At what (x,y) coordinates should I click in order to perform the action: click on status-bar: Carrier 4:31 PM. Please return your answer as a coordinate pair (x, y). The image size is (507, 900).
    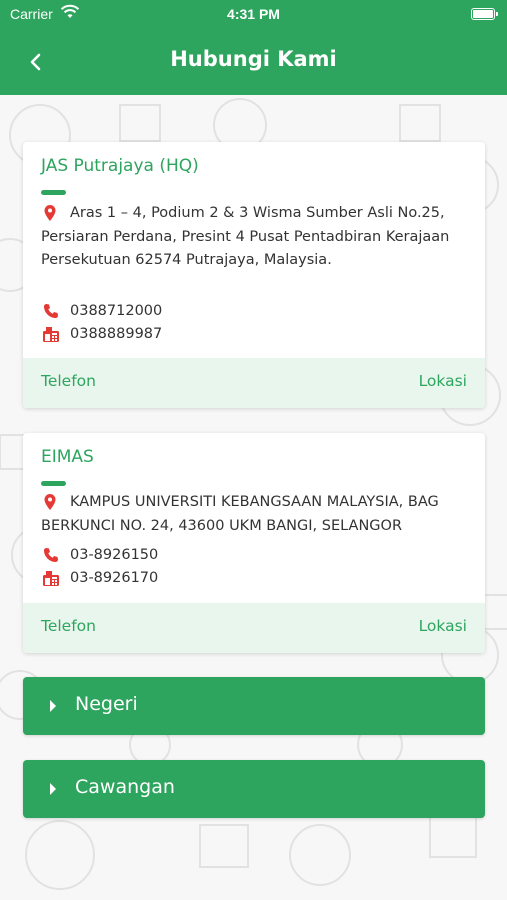
    Looking at the image, I should click on (253, 15).